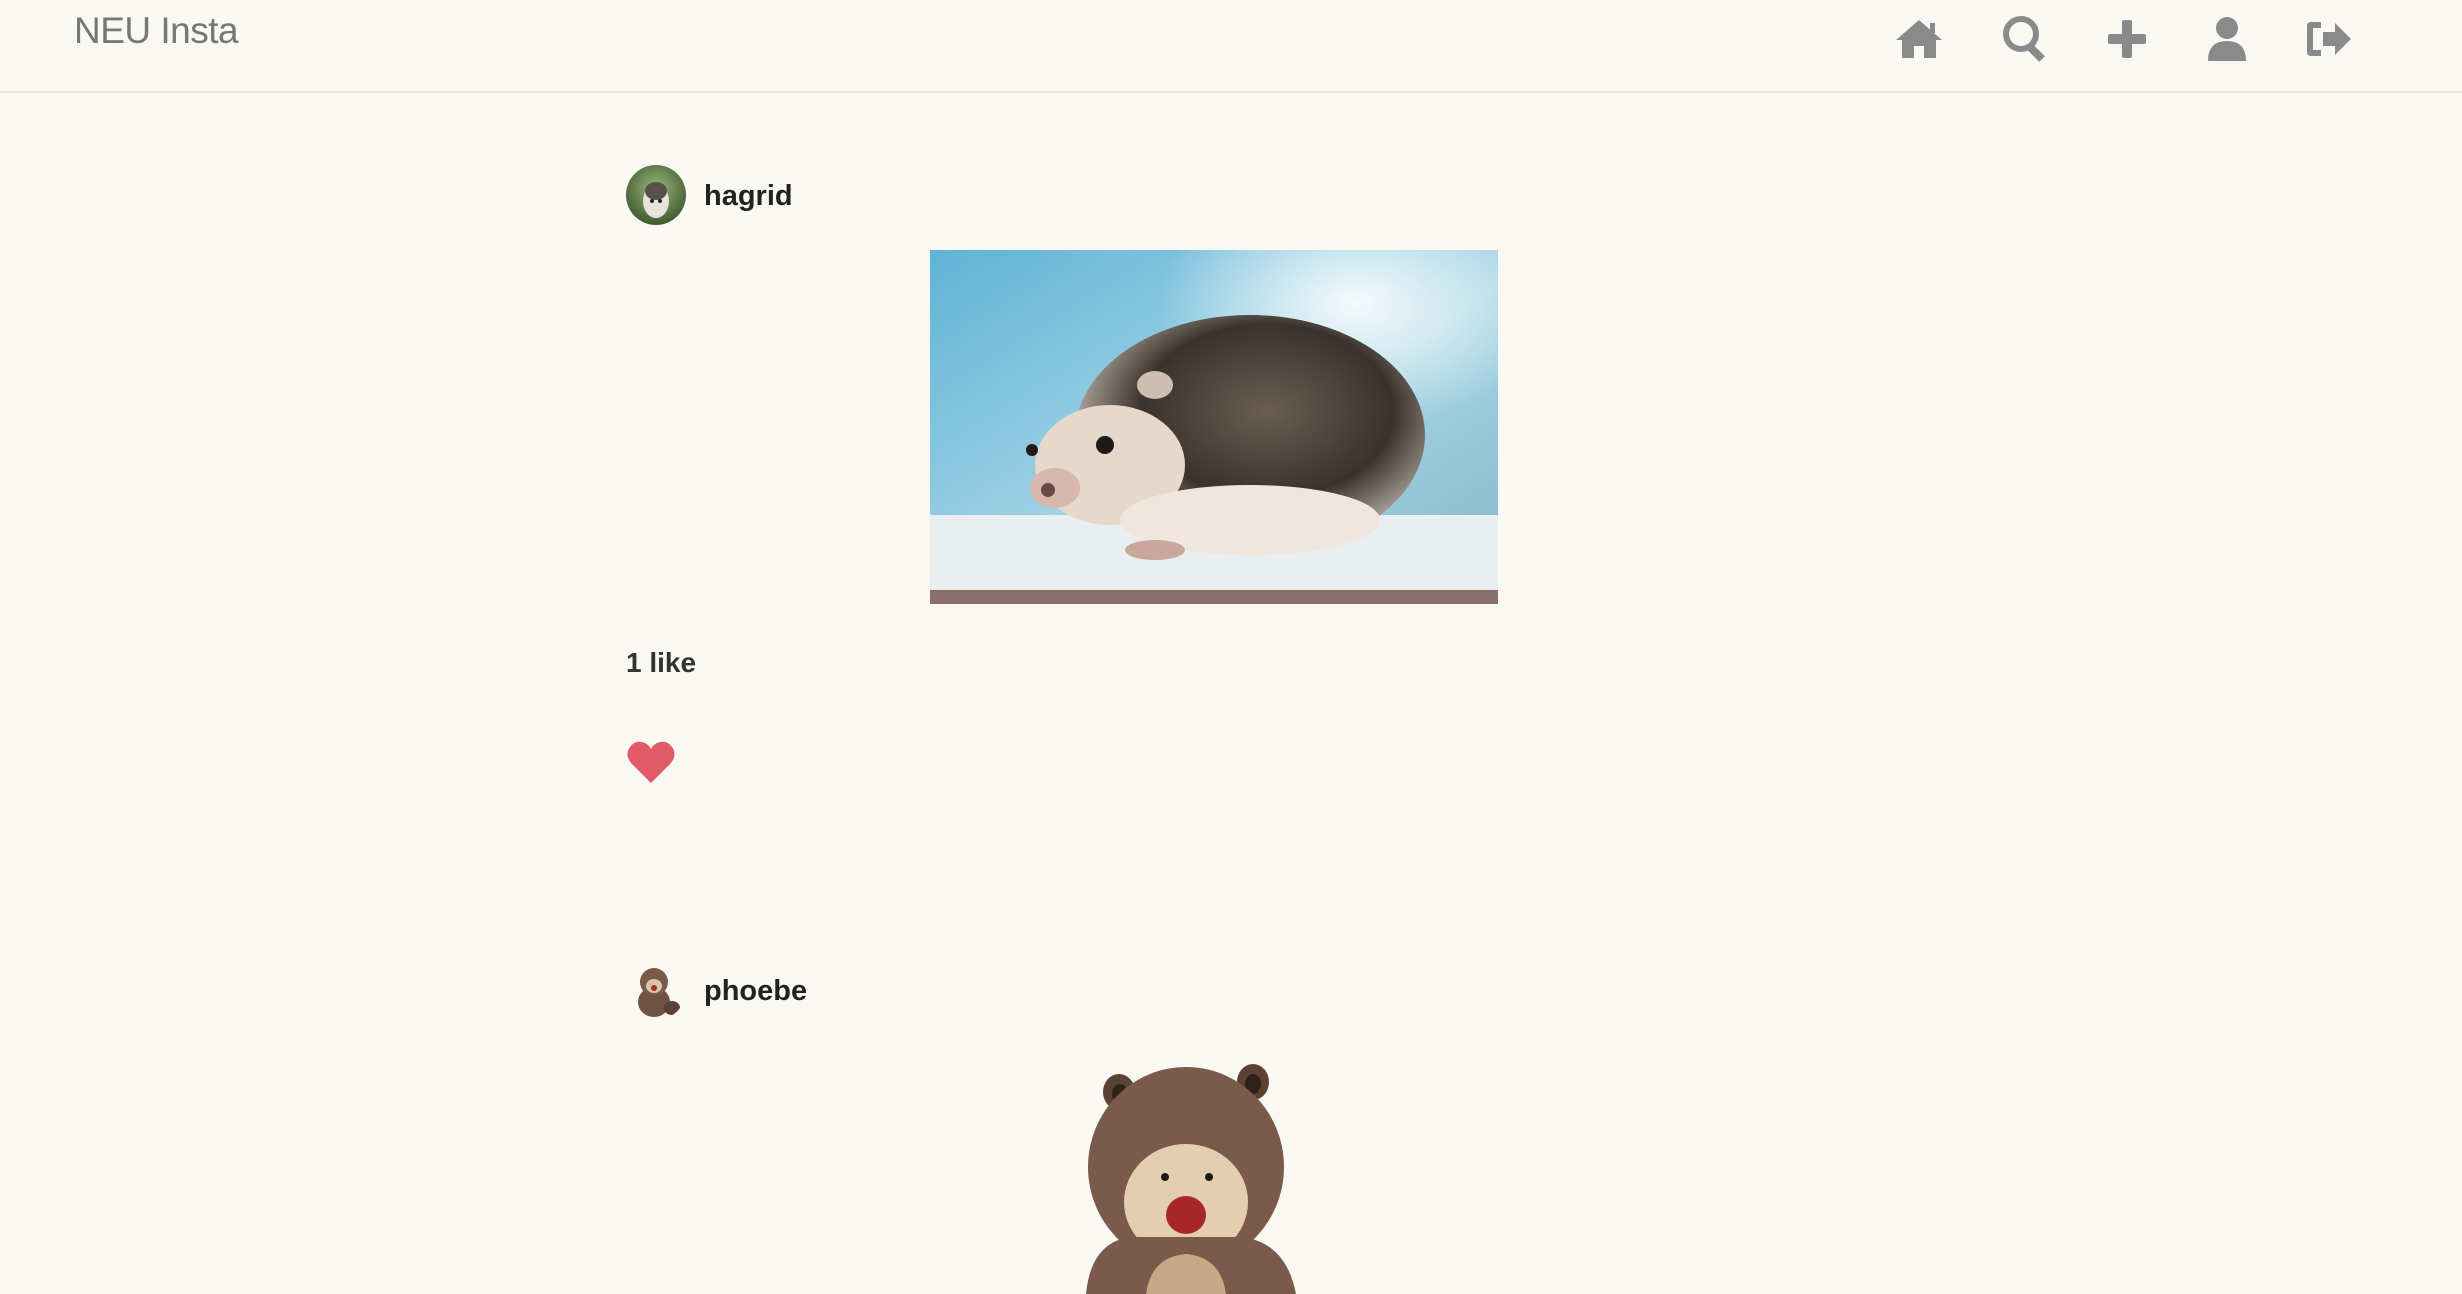 This screenshot has width=2462, height=1294. I want to click on user-icon, so click(2227, 39).